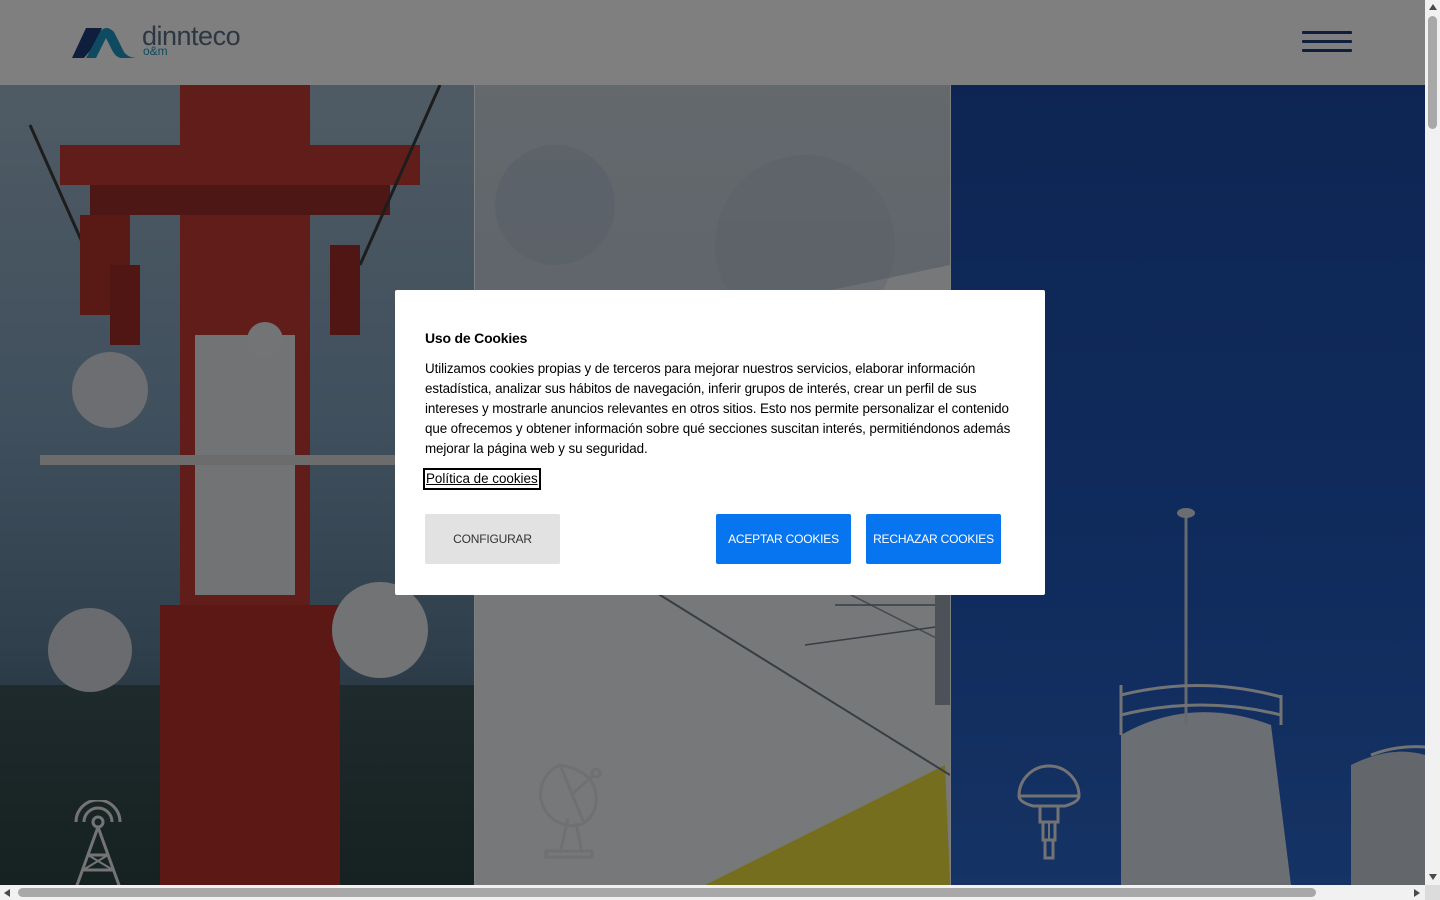 The image size is (1440, 900). Describe the element at coordinates (783, 539) in the screenshot. I see `accept-cookies-button: Aceptar cookies` at that location.